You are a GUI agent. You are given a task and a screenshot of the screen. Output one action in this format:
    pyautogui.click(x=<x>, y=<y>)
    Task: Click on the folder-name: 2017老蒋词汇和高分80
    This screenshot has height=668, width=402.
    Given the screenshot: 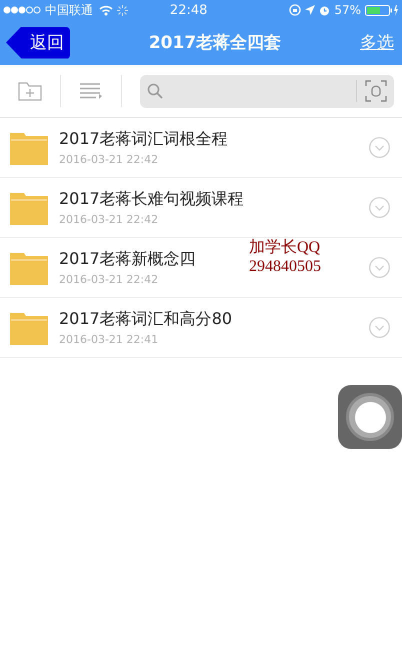 What is the action you would take?
    pyautogui.click(x=145, y=319)
    